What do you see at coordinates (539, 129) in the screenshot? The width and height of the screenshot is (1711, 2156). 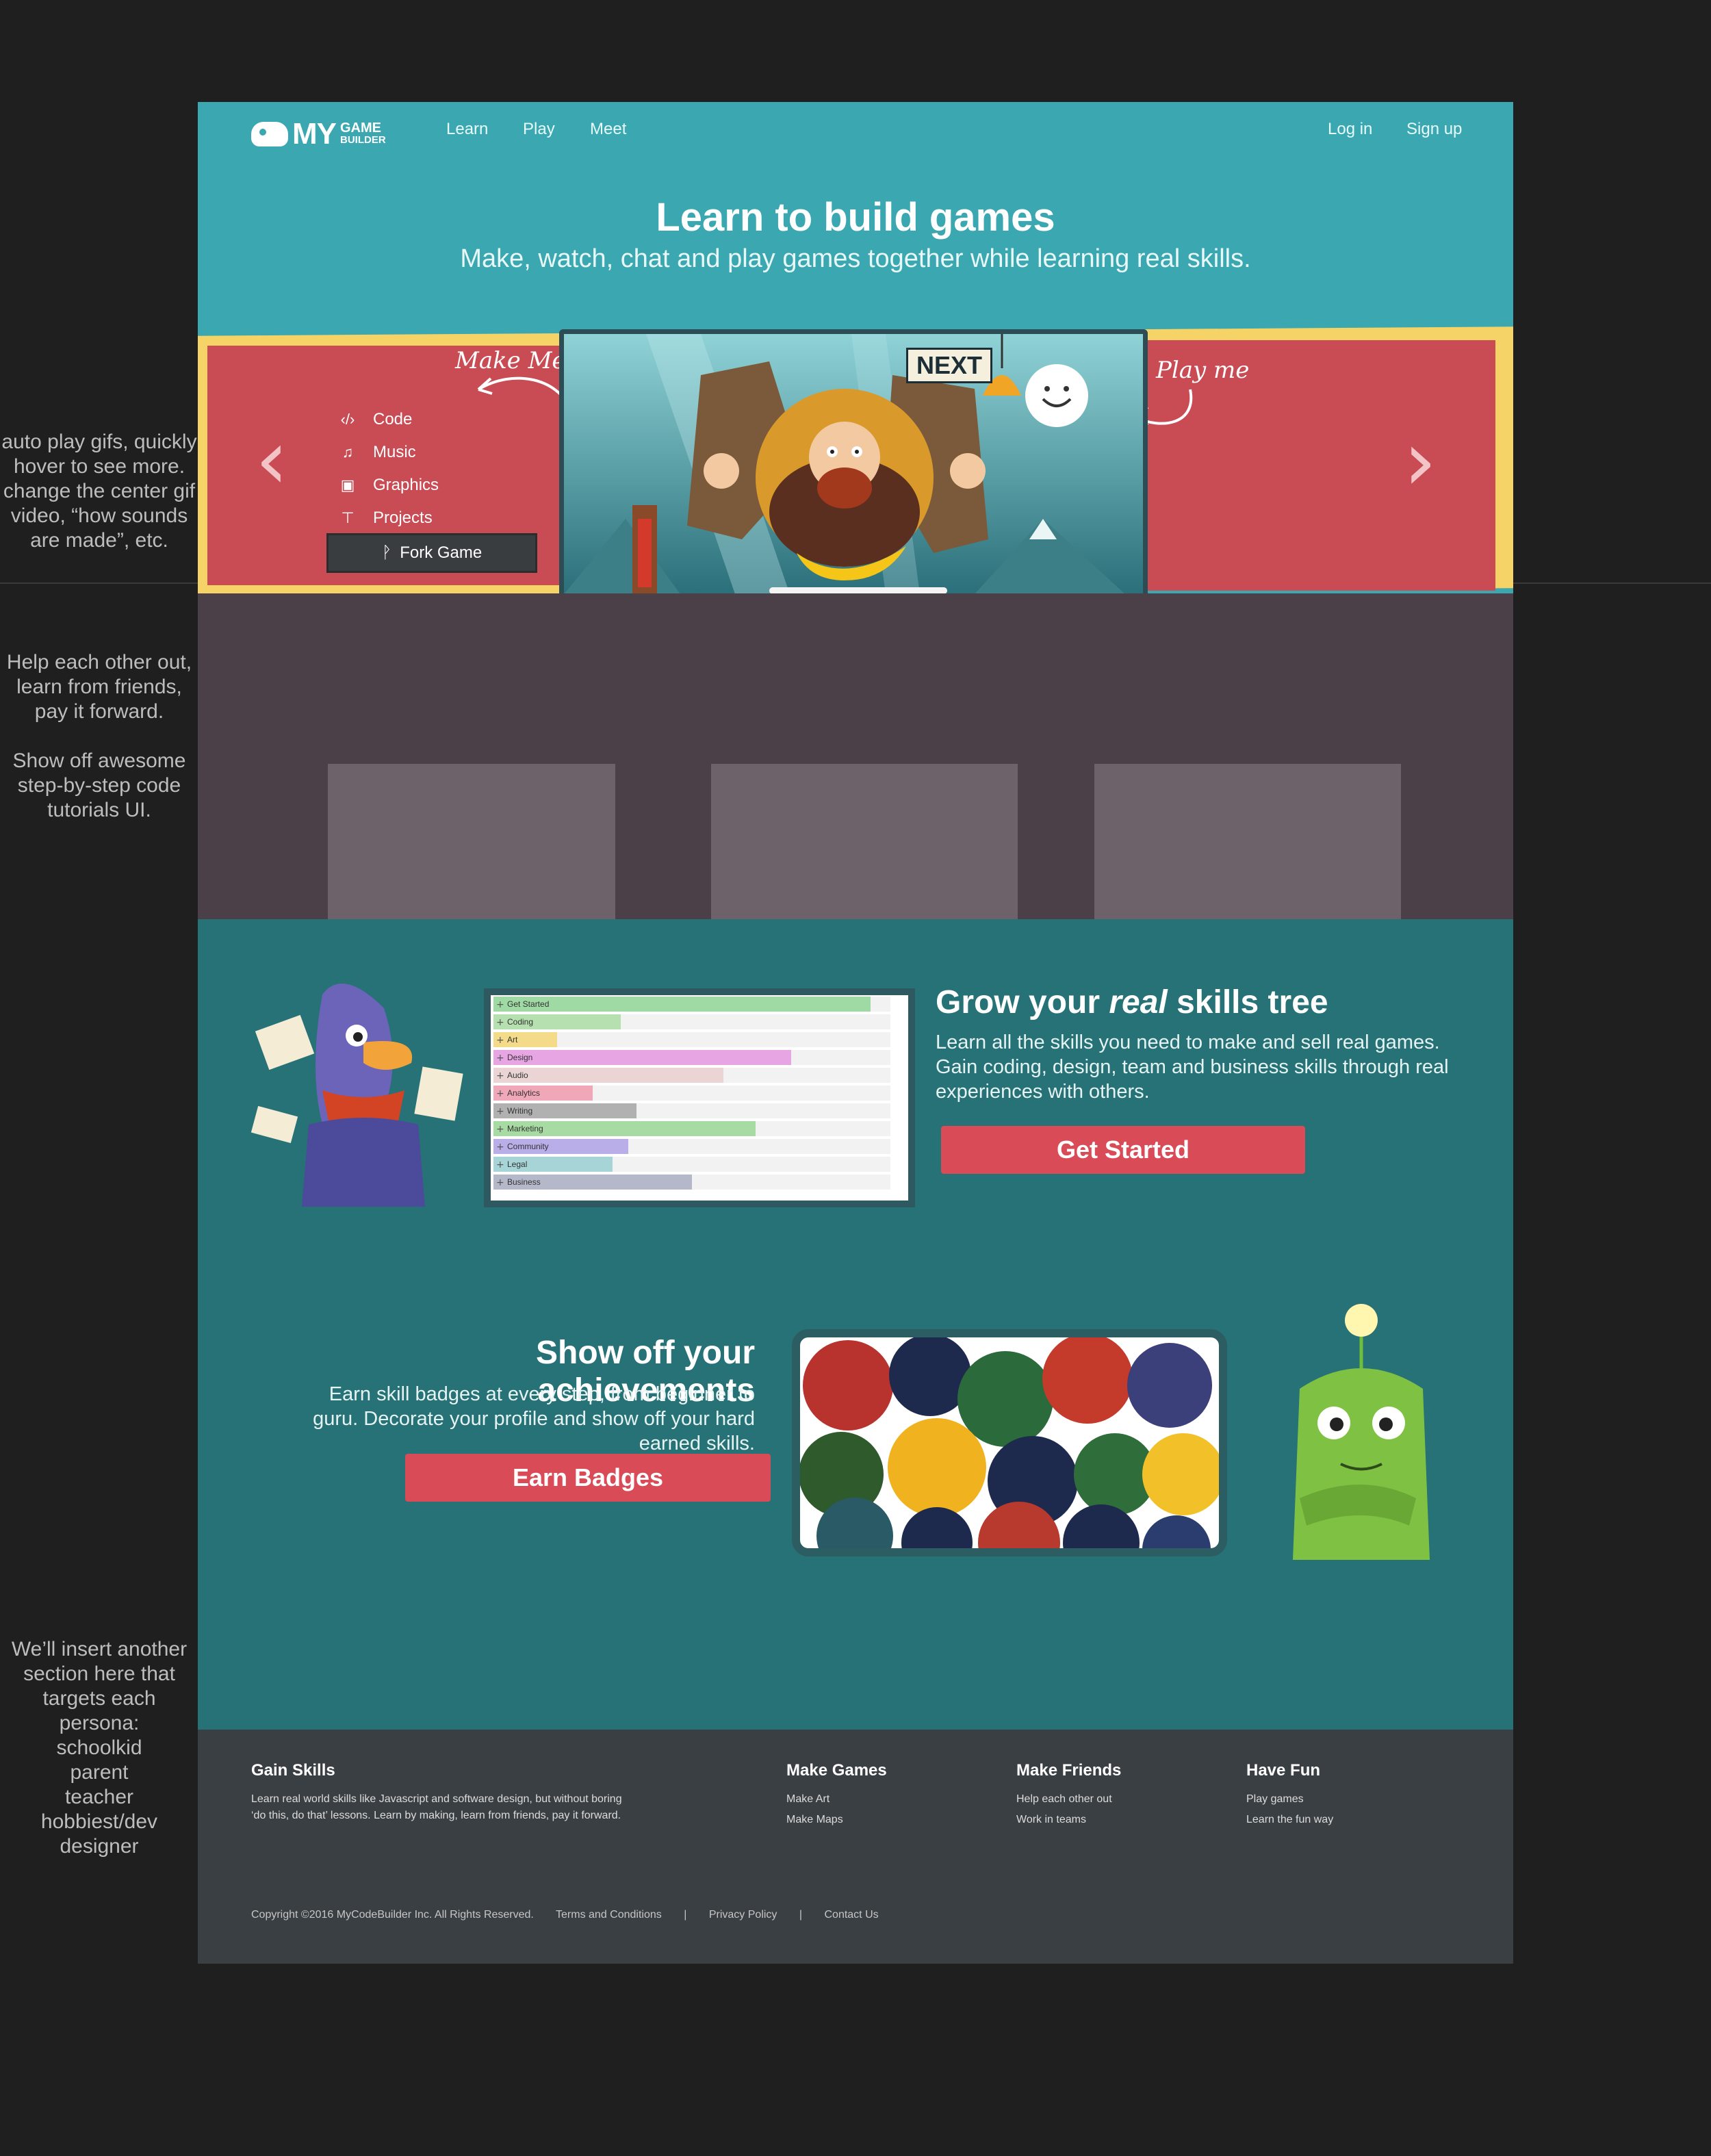 I see `nav-link-play: Play` at bounding box center [539, 129].